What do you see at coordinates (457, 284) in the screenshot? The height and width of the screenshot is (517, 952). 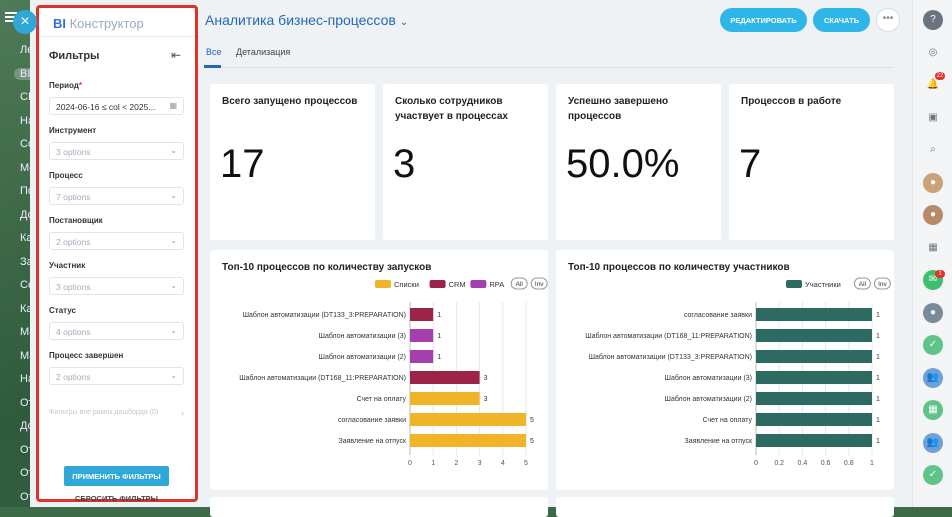 I see `legend-label: CRM` at bounding box center [457, 284].